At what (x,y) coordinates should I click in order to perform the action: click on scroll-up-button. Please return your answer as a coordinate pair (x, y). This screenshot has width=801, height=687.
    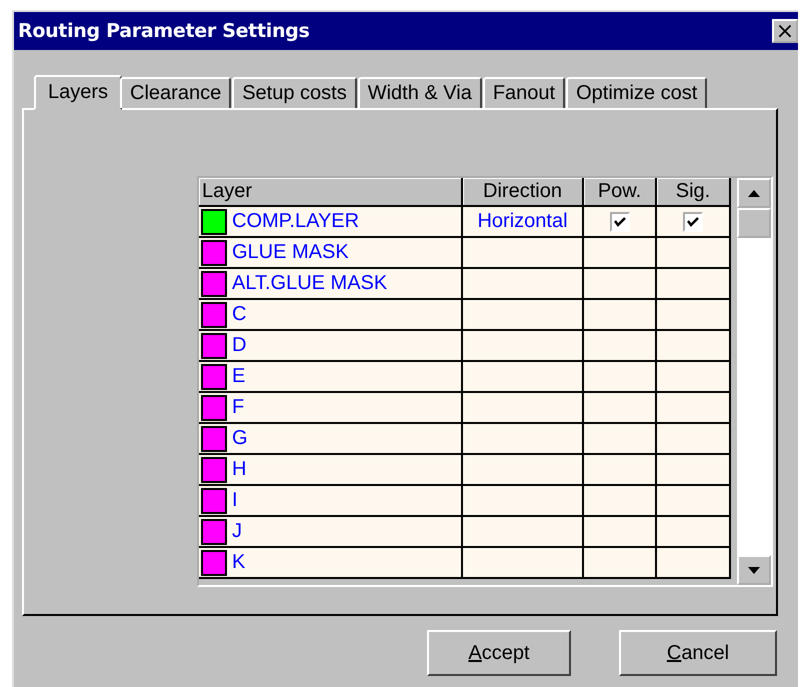
    Looking at the image, I should click on (754, 193).